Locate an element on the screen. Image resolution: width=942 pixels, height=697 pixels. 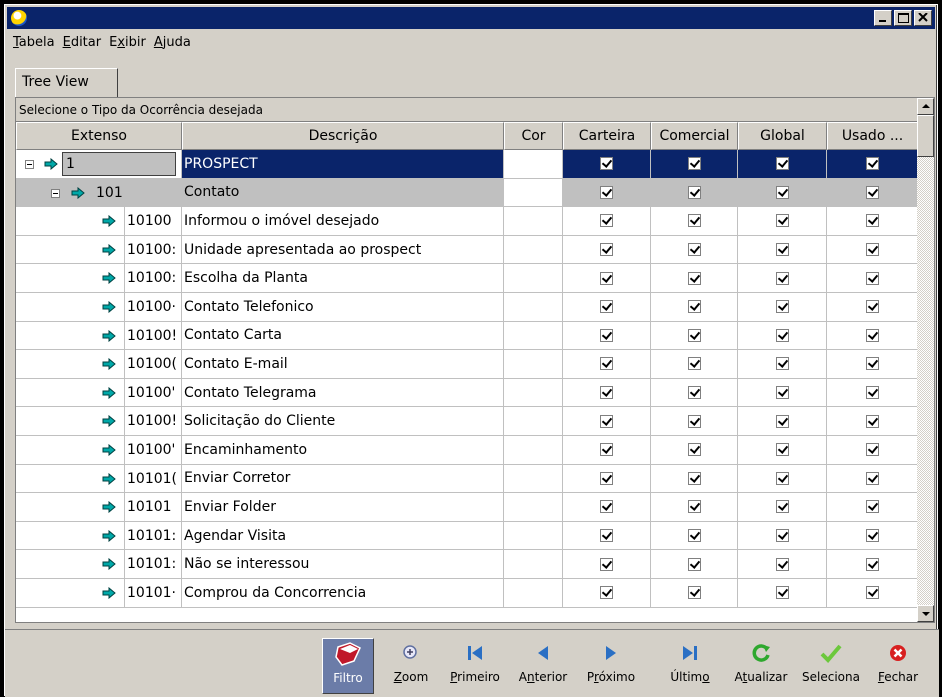
table-row: 10101: Não se interessou is located at coordinates (467, 564).